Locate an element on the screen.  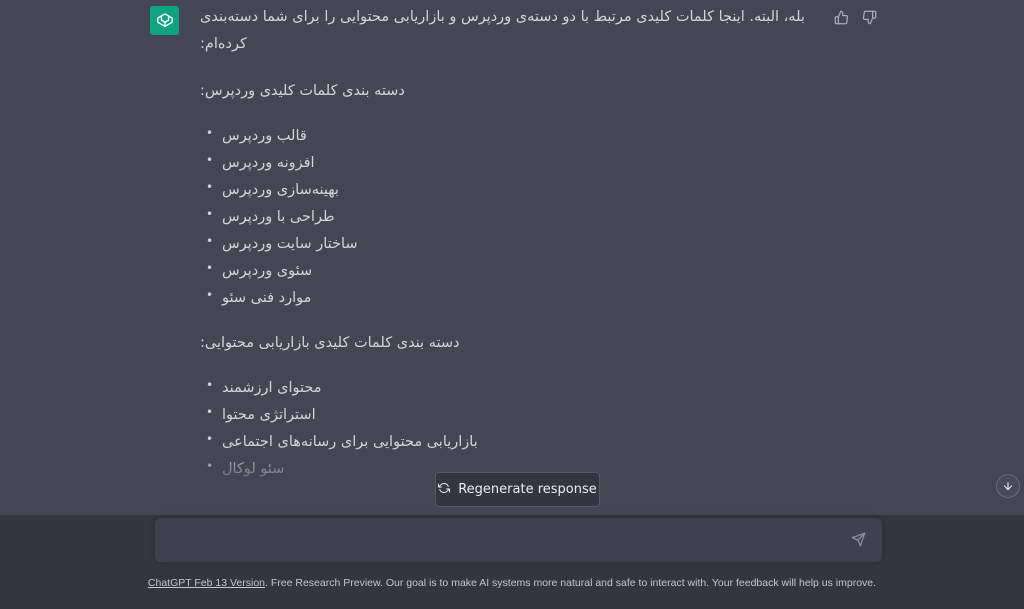
section-title-wordpress: دسته بندی کلمات کلیدی وردپرس: is located at coordinates (302, 91).